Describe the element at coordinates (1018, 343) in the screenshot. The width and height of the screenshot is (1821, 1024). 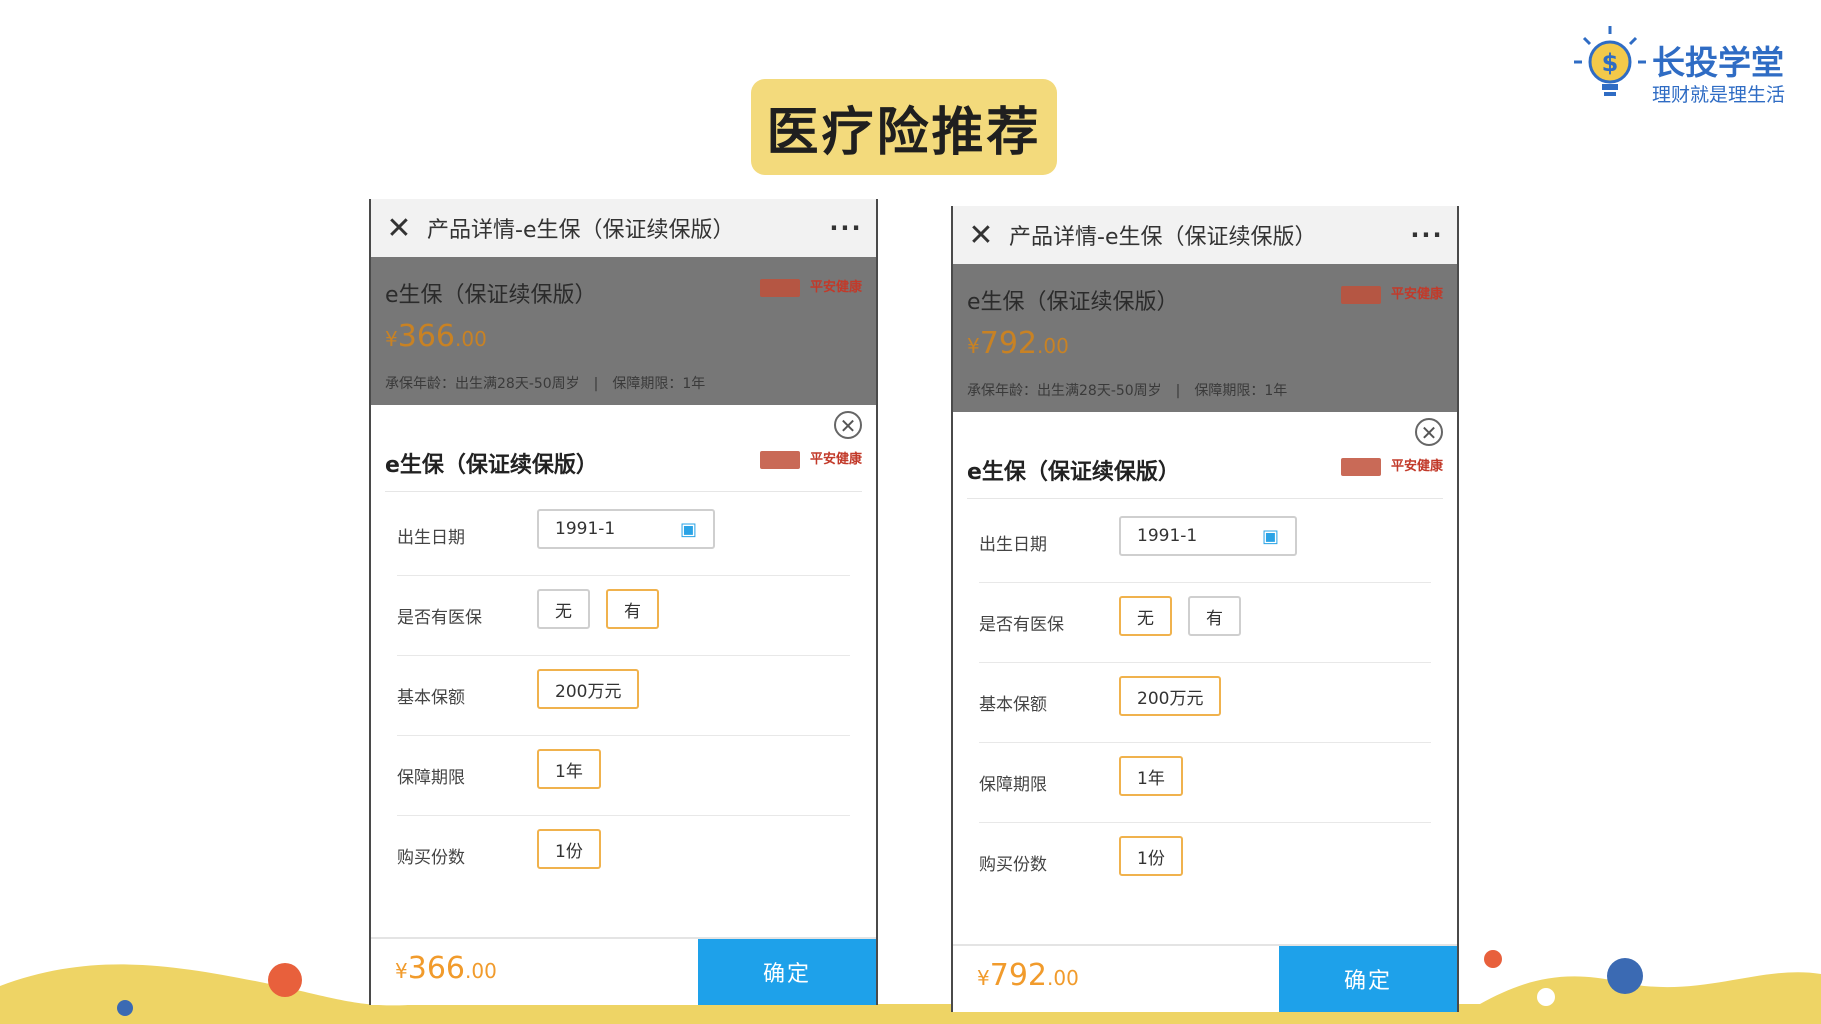
I see `product-price: ¥792.00` at that location.